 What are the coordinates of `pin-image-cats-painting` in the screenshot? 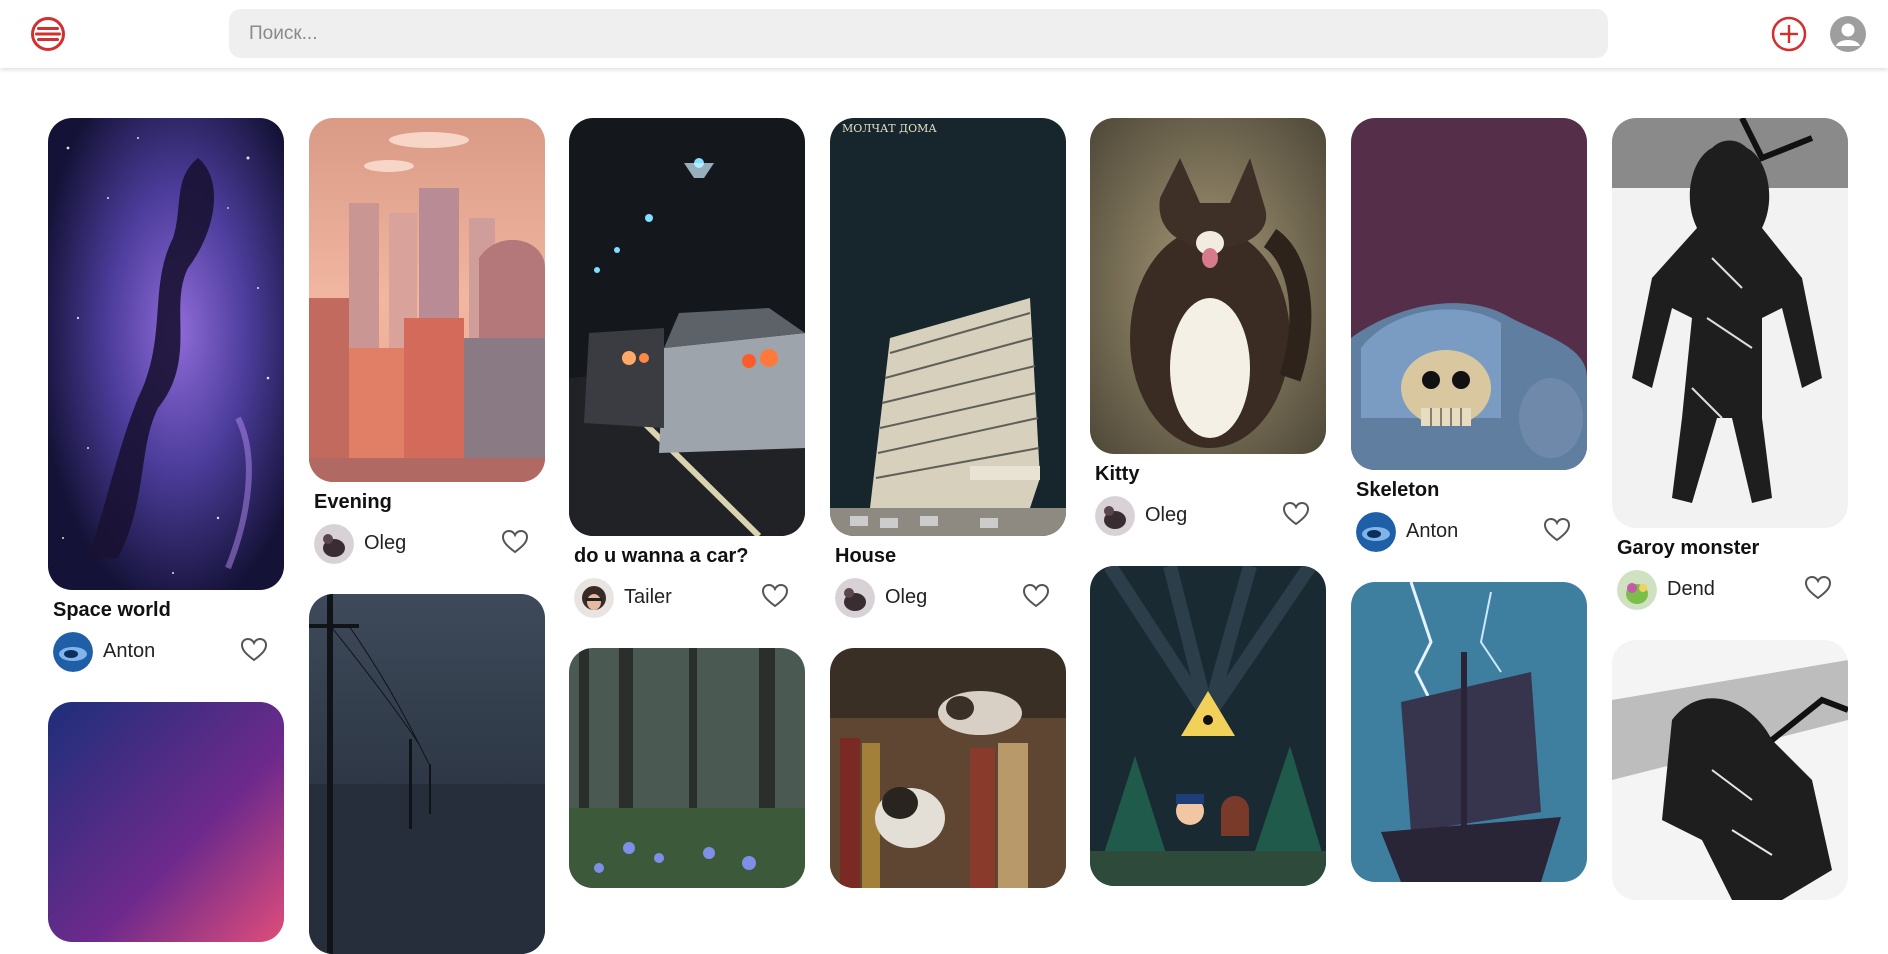 It's located at (948, 768).